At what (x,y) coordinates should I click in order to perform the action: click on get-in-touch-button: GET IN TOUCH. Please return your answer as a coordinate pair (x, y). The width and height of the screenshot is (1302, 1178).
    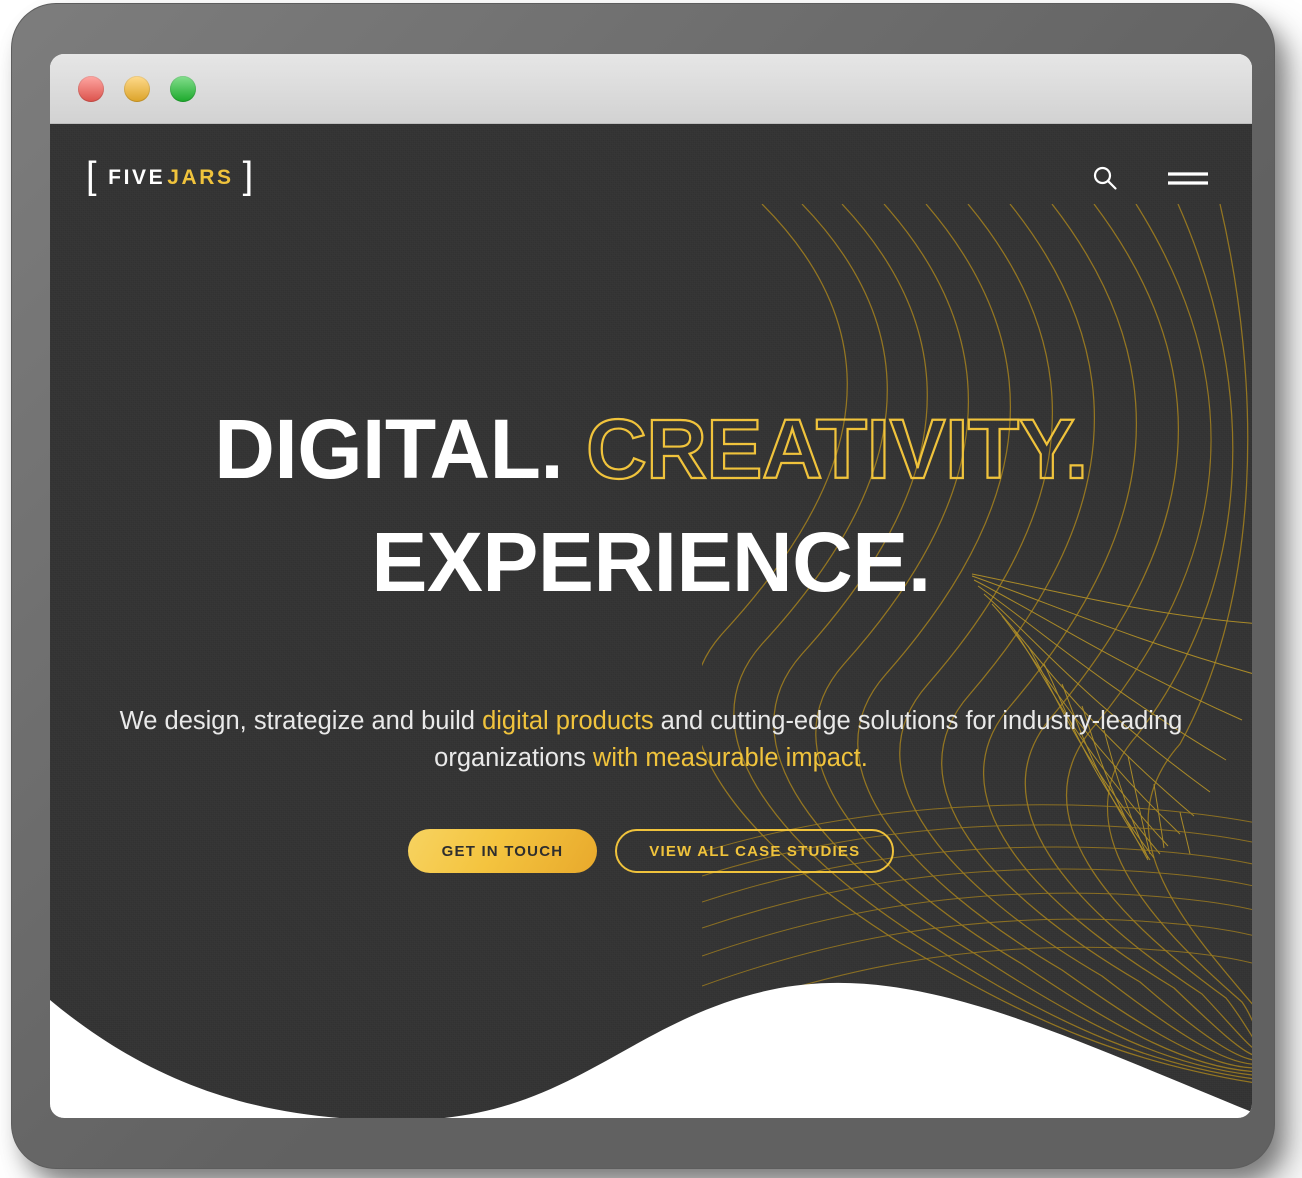
    Looking at the image, I should click on (502, 851).